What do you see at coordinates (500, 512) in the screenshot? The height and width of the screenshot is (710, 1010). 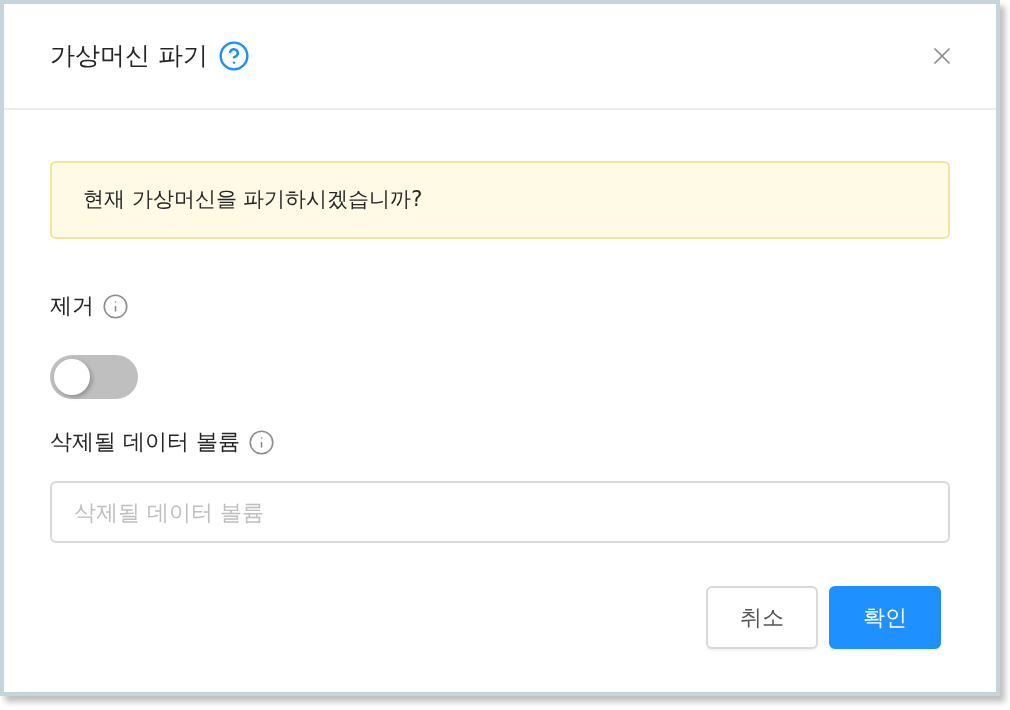 I see `input-field: 삭제될 데이터 볼륨` at bounding box center [500, 512].